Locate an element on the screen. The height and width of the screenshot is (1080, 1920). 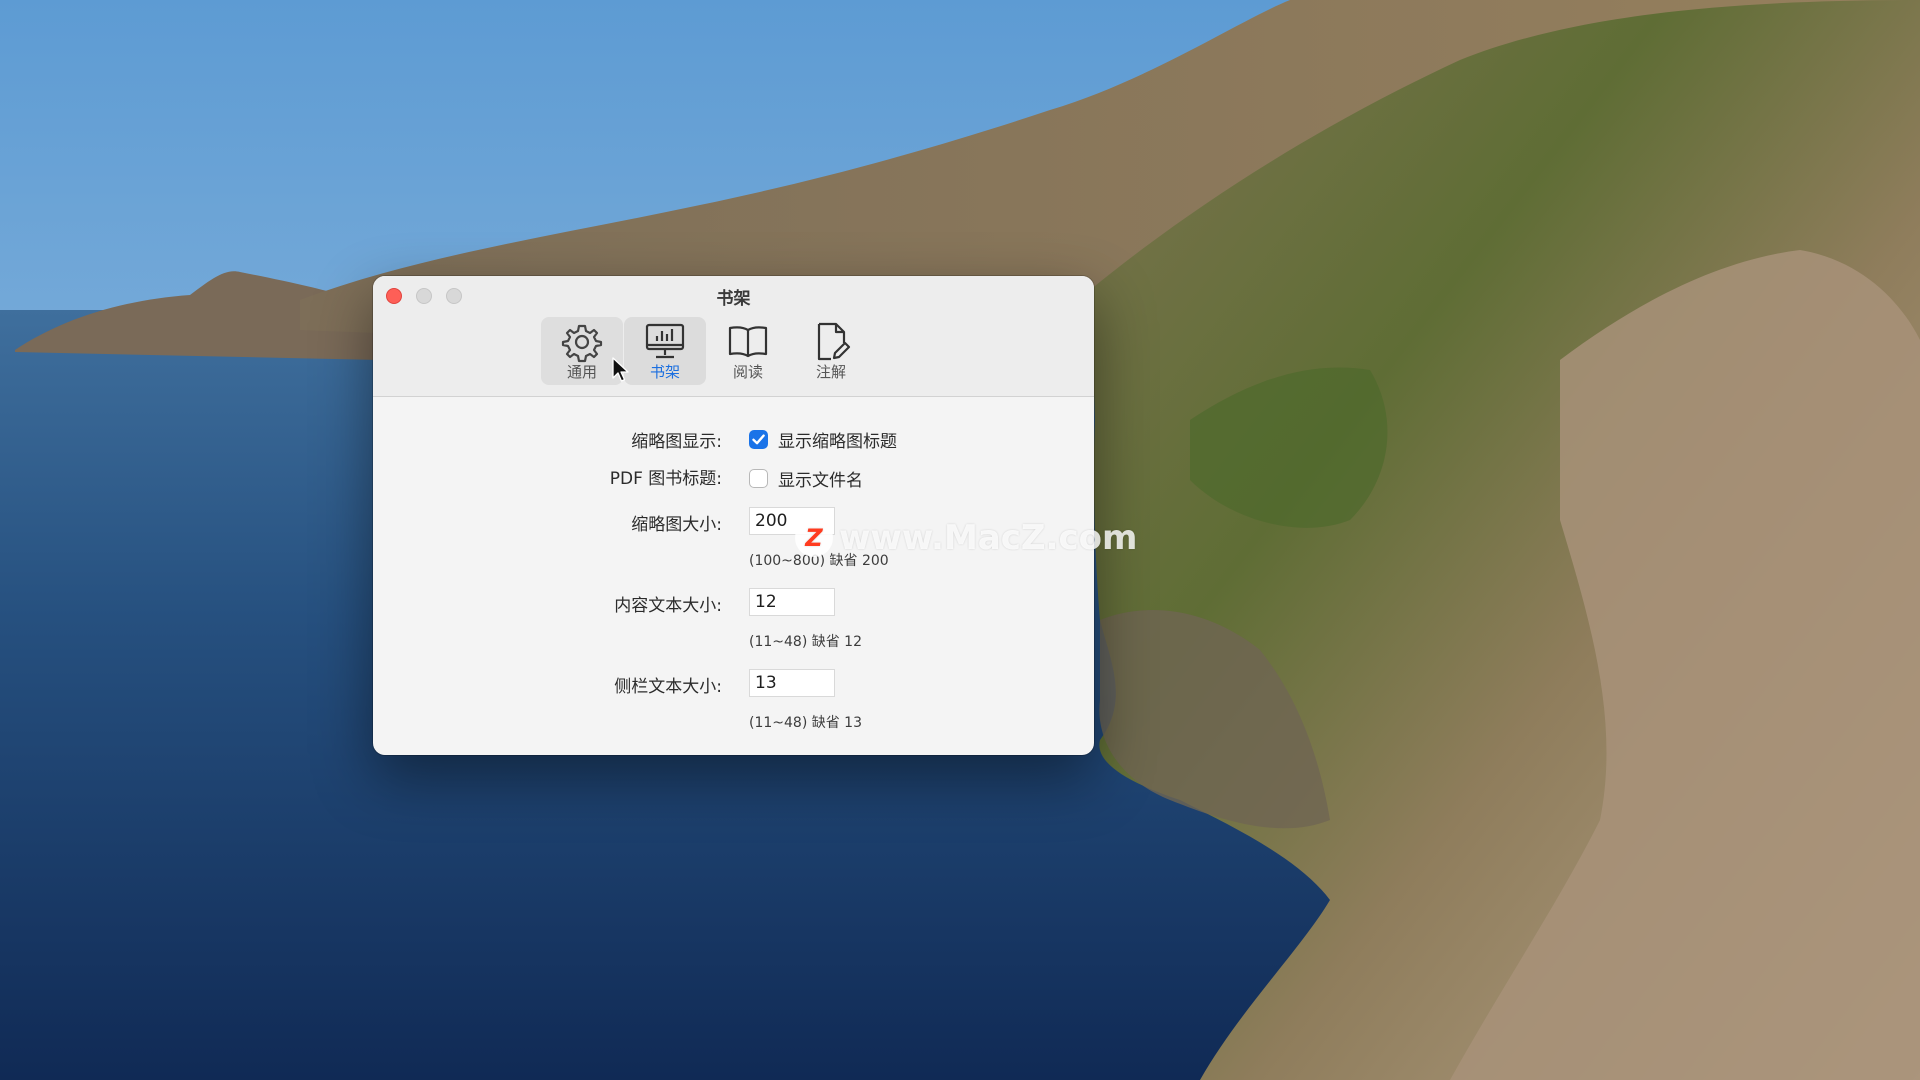
monitor-chart-icon is located at coordinates (665, 342).